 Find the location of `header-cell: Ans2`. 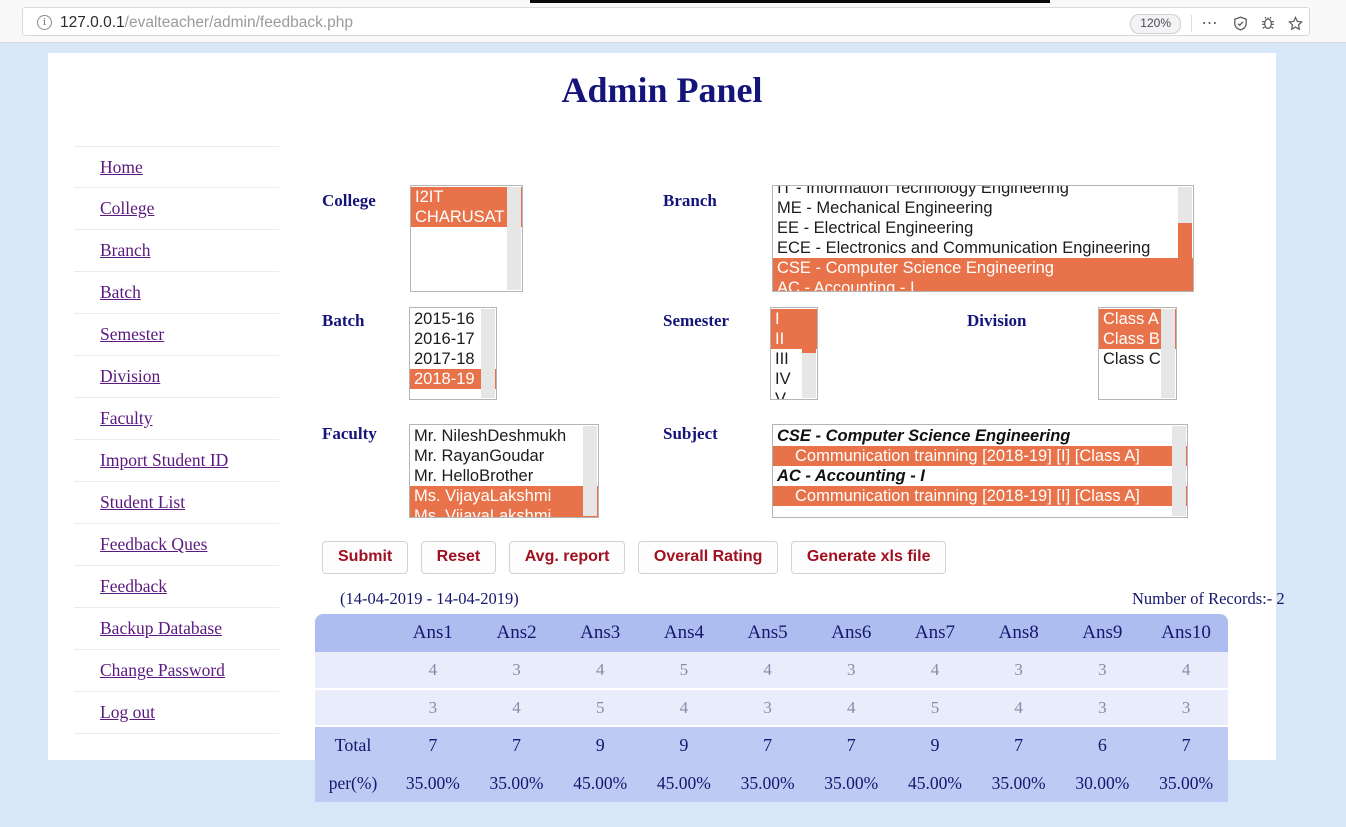

header-cell: Ans2 is located at coordinates (516, 633).